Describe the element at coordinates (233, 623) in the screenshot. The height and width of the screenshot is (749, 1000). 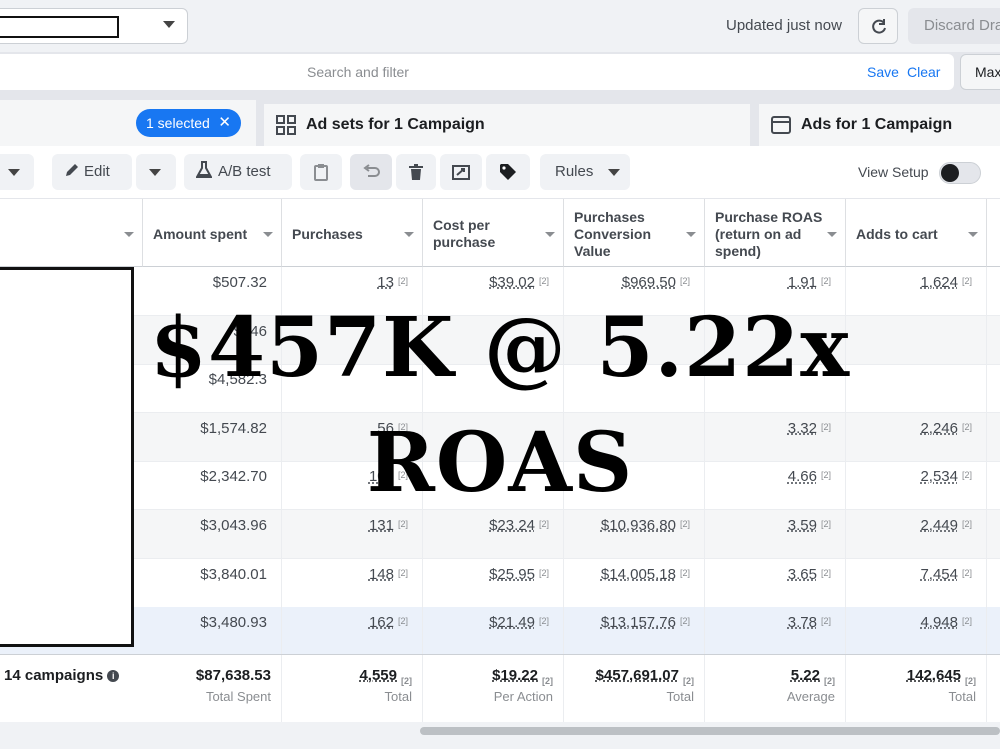
I see `cell-value: $3,480.93` at that location.